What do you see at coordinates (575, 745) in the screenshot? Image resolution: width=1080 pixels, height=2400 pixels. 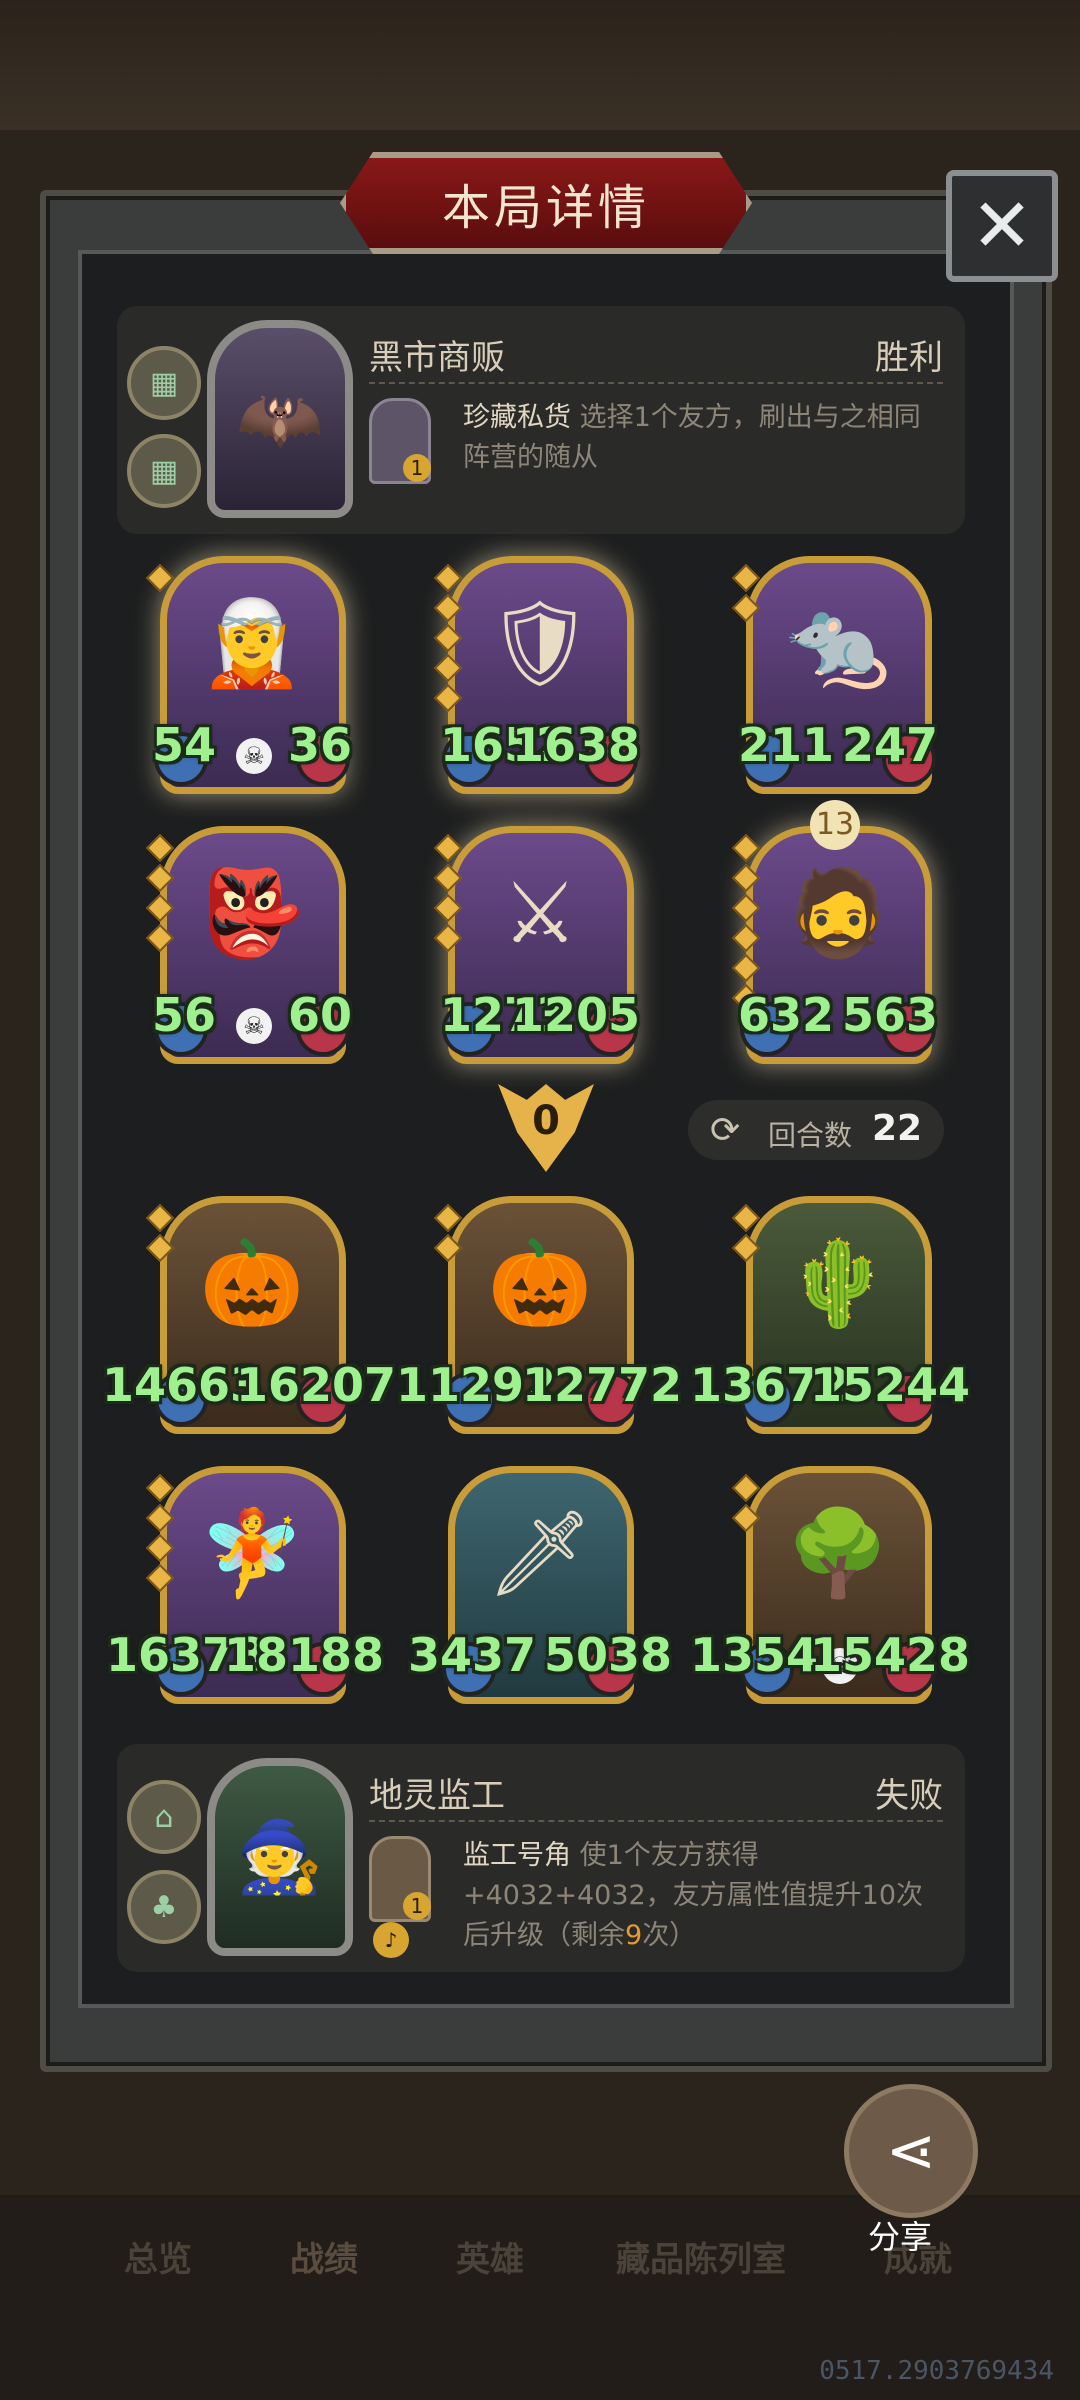 I see `unit-health: 1638` at bounding box center [575, 745].